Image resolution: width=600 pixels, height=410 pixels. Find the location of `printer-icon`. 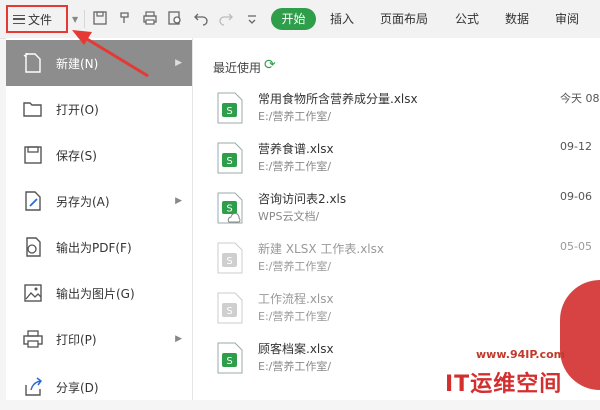

printer-icon is located at coordinates (33, 339).